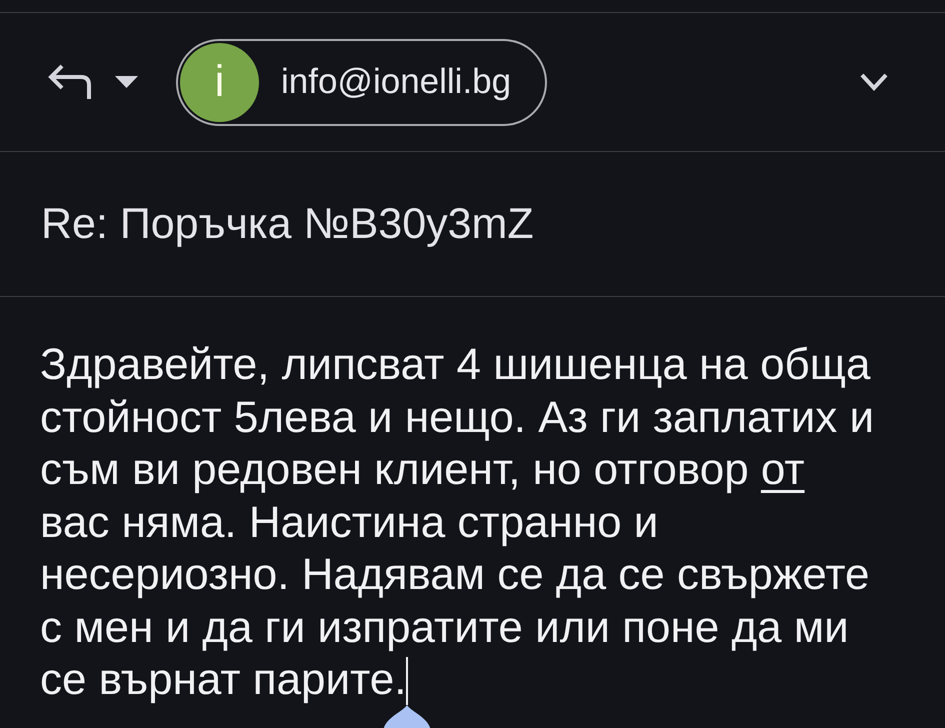  Describe the element at coordinates (287, 224) in the screenshot. I see `subject-field: Re: Поръчка №B30y3mZ` at that location.